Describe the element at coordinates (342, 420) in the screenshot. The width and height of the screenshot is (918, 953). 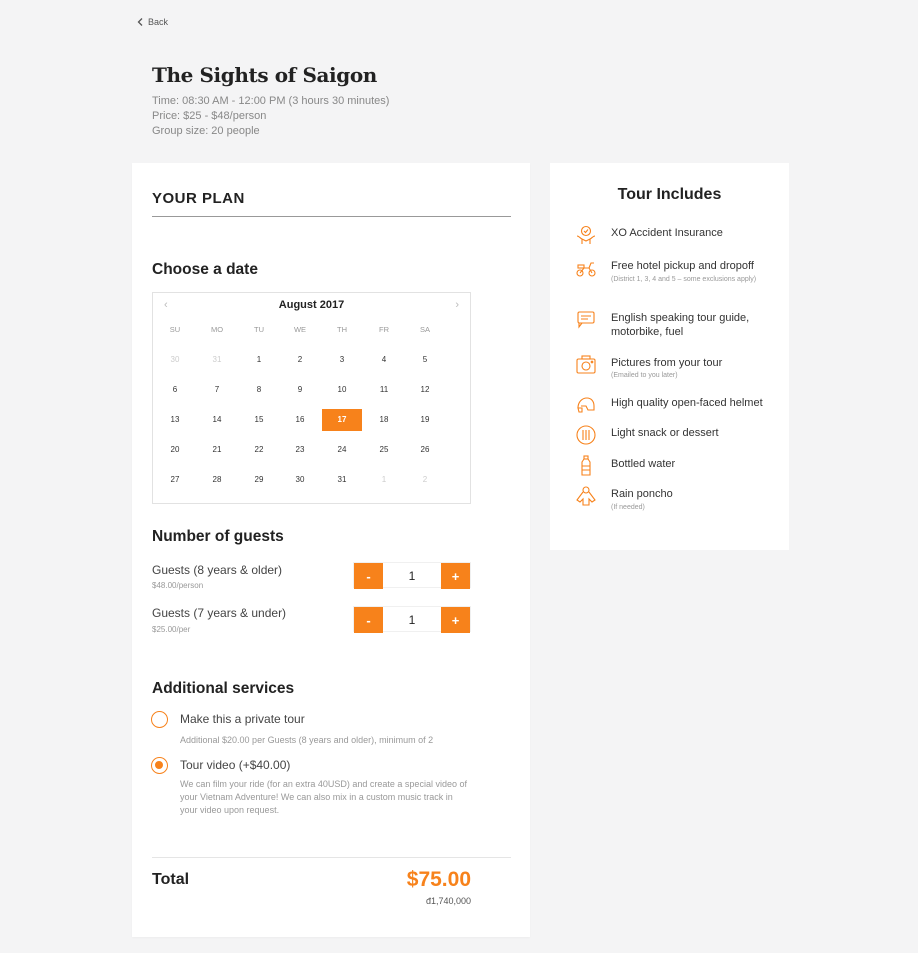
I see `calendar-day: 17` at that location.